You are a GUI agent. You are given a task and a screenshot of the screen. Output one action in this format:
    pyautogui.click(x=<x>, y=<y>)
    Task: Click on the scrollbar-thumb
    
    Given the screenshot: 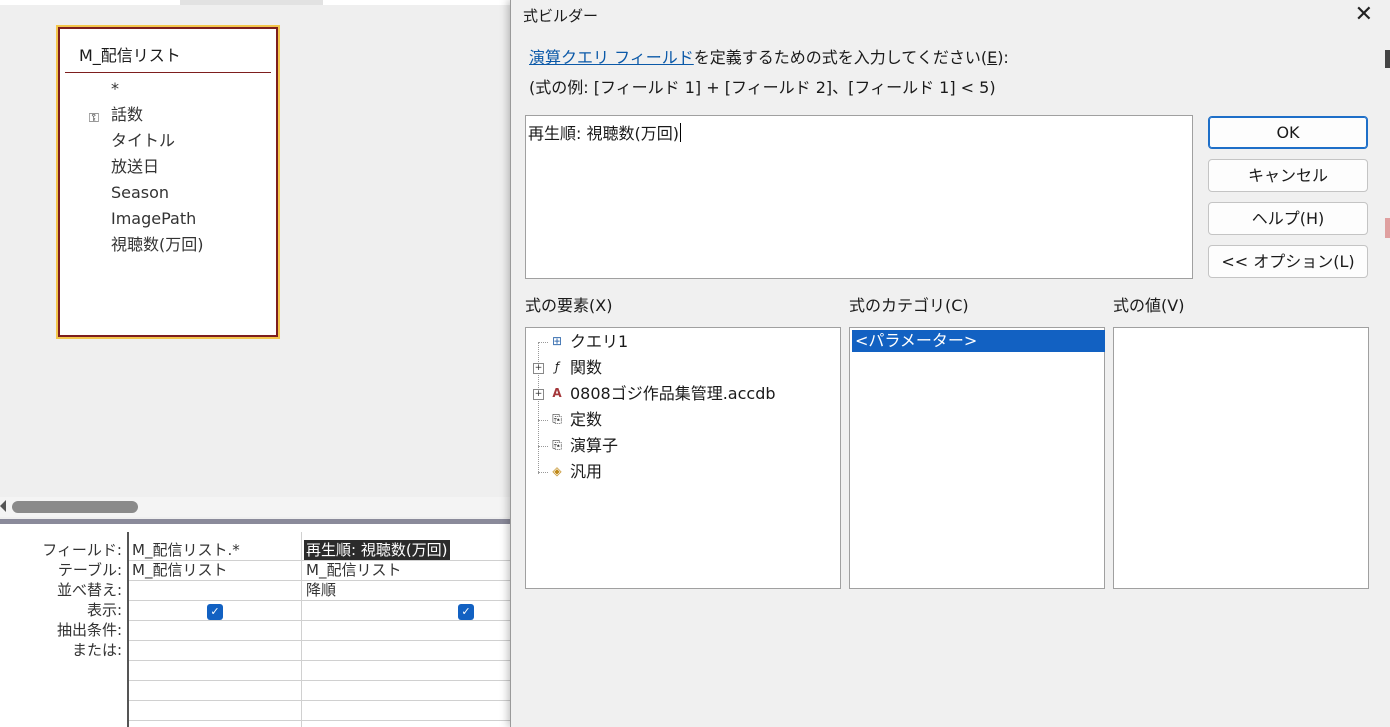 What is the action you would take?
    pyautogui.click(x=75, y=507)
    